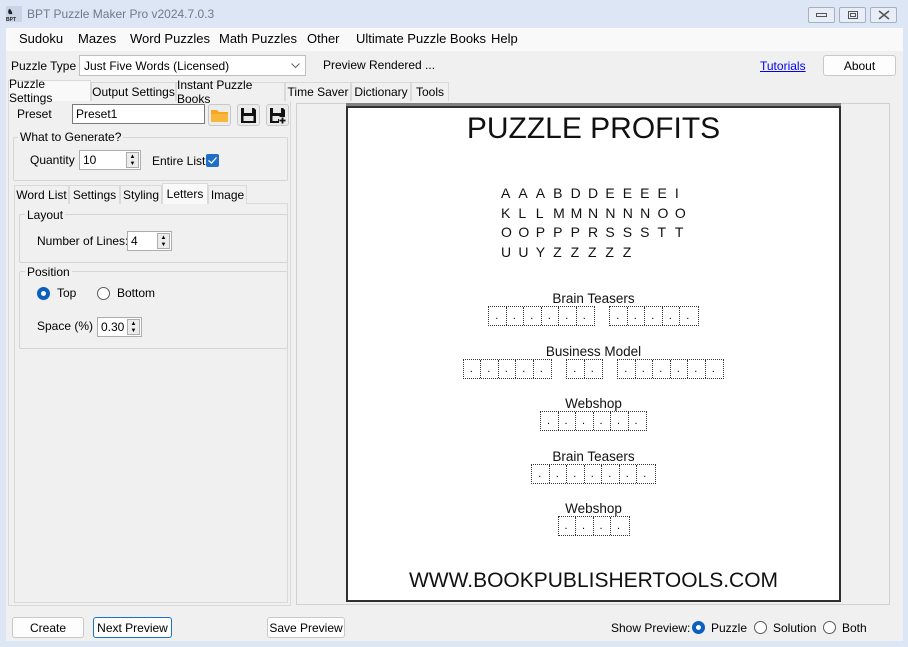  I want to click on position-title: Position, so click(48, 272).